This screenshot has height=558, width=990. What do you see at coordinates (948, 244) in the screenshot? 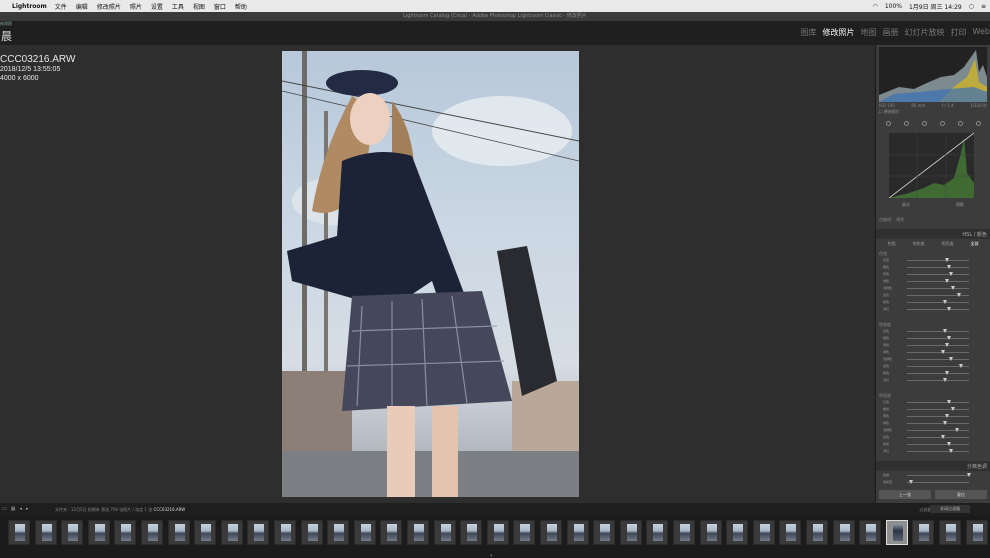
I see `tab-luminance: 明亮度` at bounding box center [948, 244].